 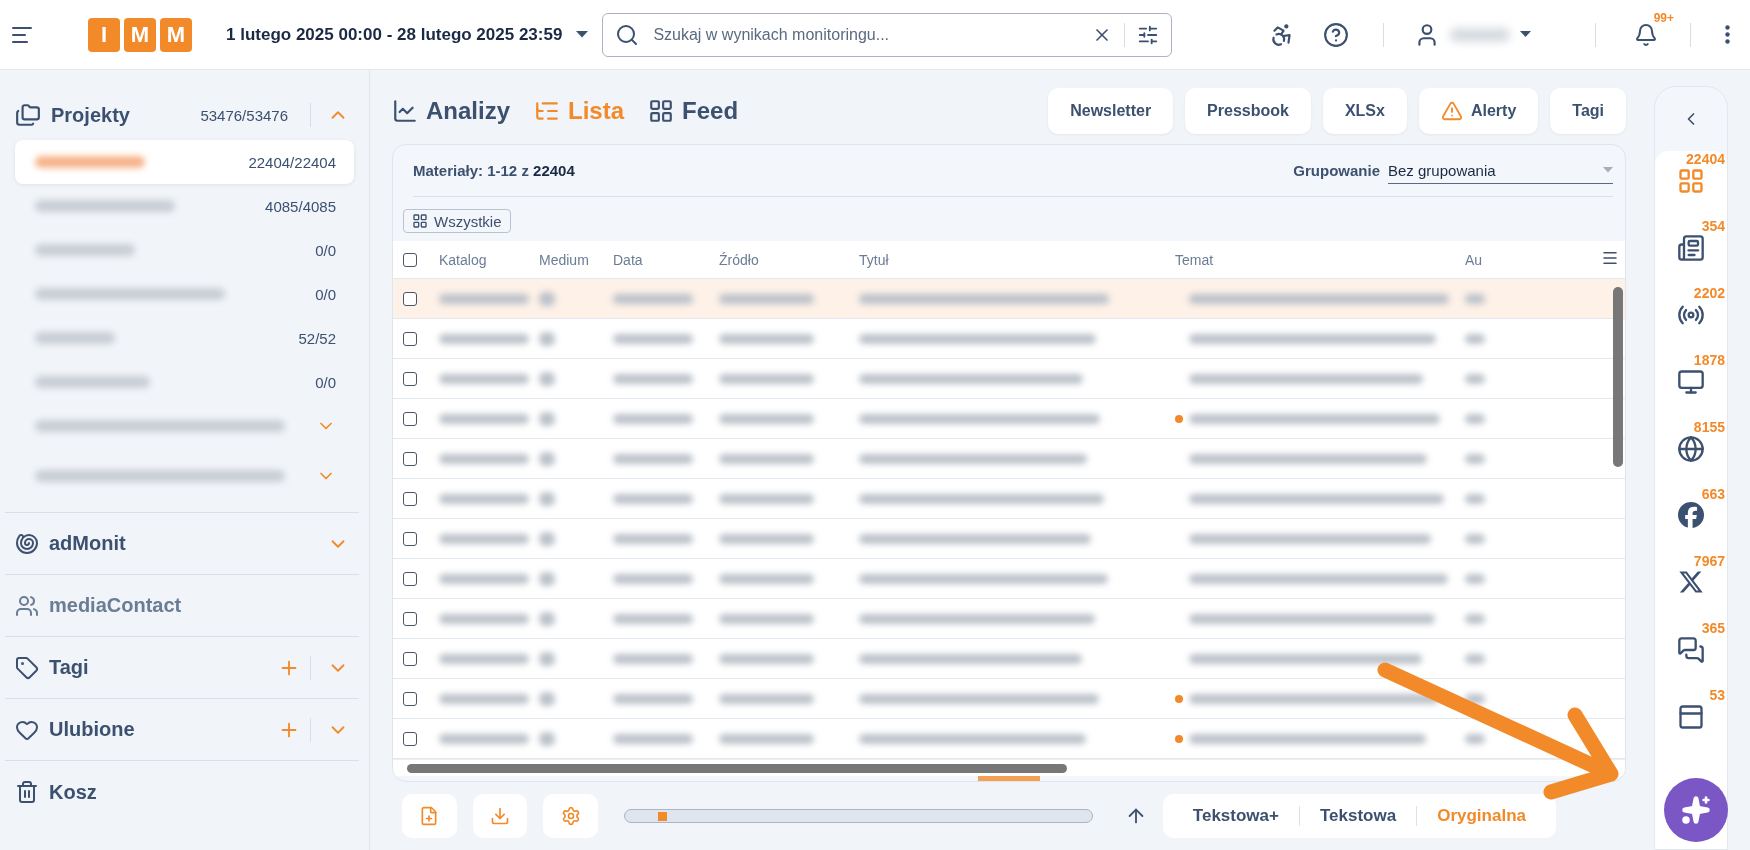 I want to click on panel-icon, so click(x=1691, y=717).